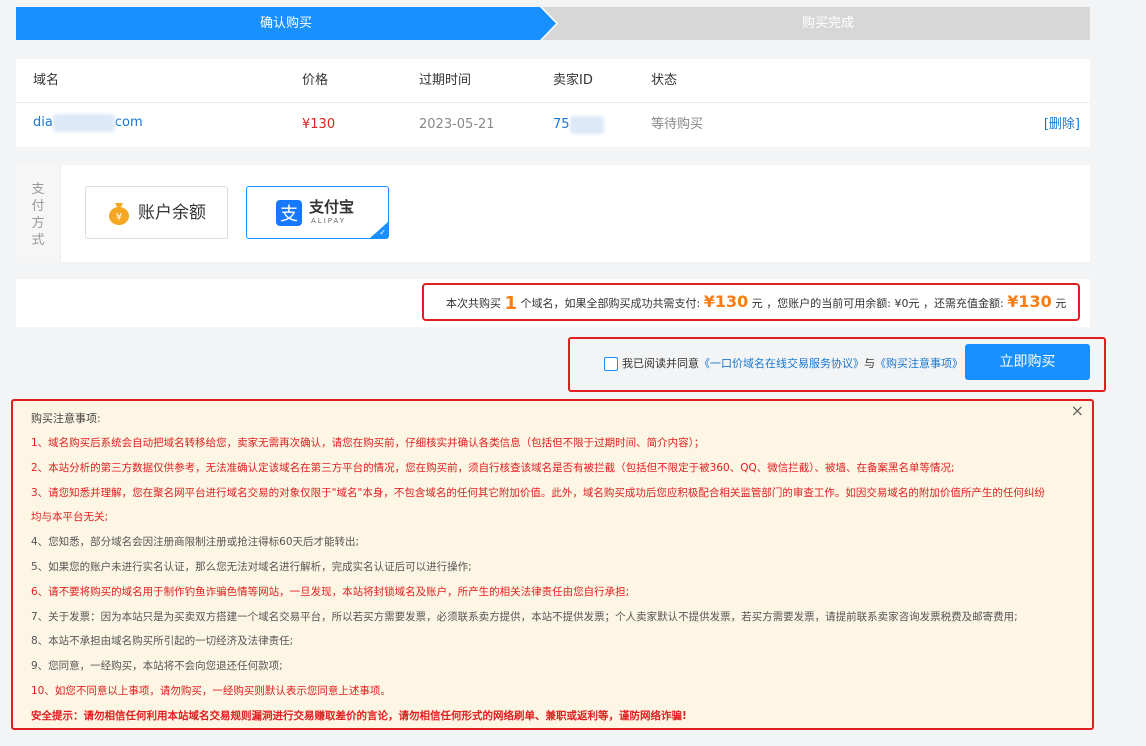 The image size is (1146, 746). I want to click on expire-date: 2023-05-21, so click(457, 124).